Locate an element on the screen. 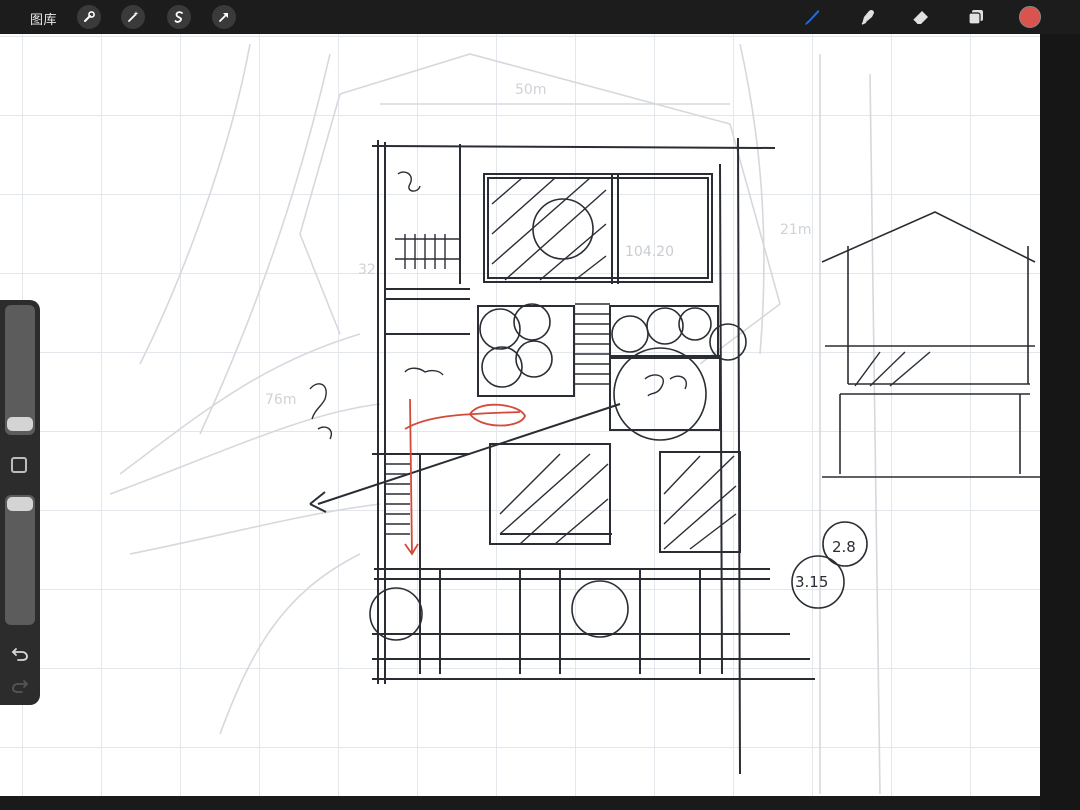  dim-left2-label: 76m is located at coordinates (280, 400).